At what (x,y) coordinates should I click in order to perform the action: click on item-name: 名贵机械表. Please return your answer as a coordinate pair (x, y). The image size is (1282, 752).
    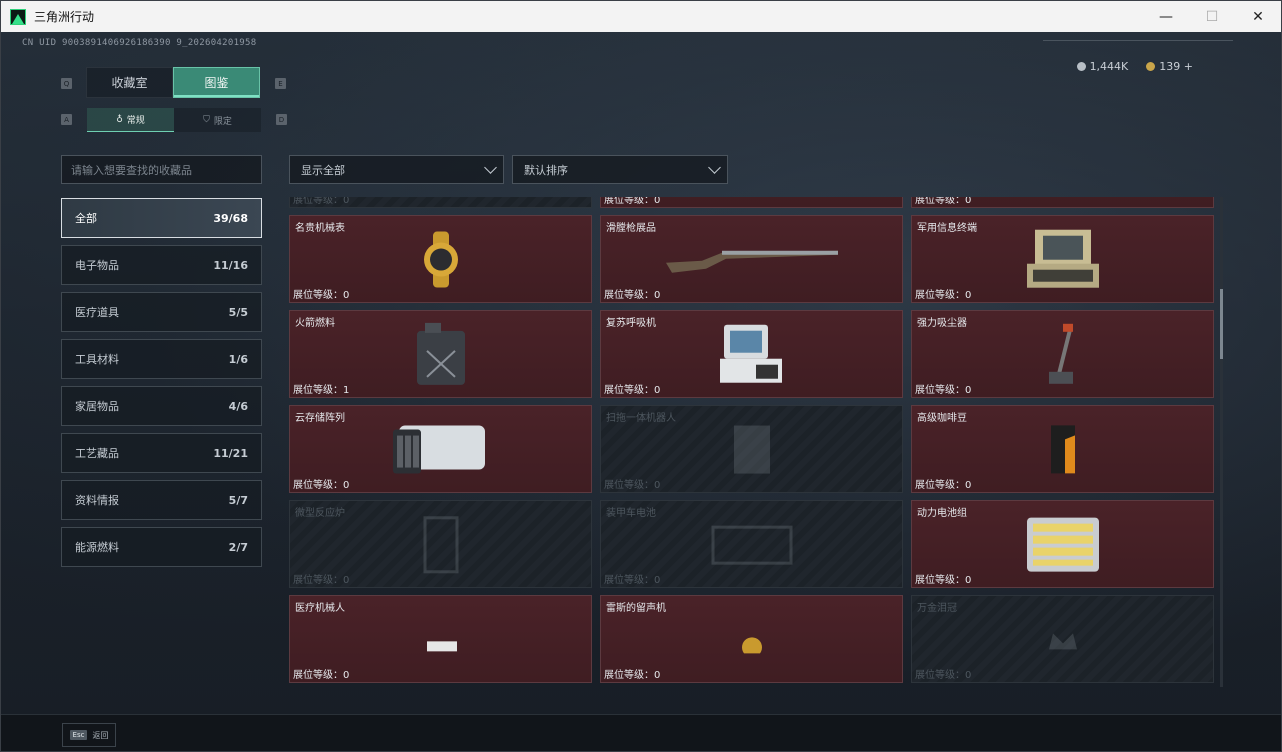
    Looking at the image, I should click on (320, 228).